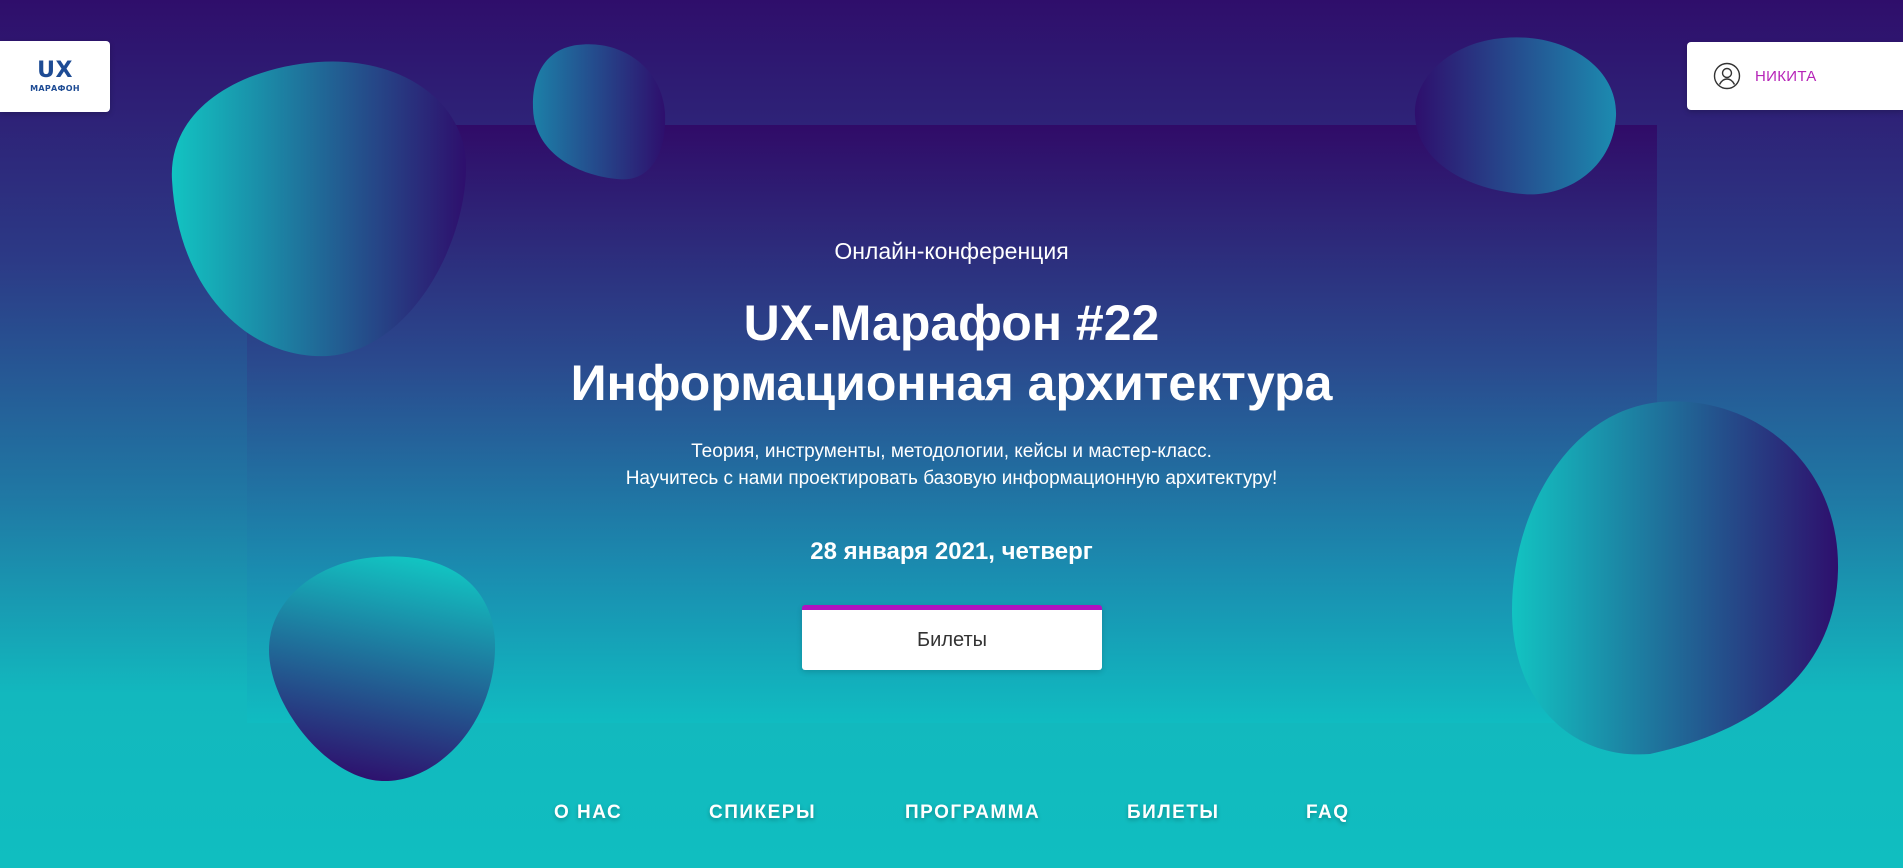 The width and height of the screenshot is (1903, 868). I want to click on logo-main-text: UX, so click(55, 70).